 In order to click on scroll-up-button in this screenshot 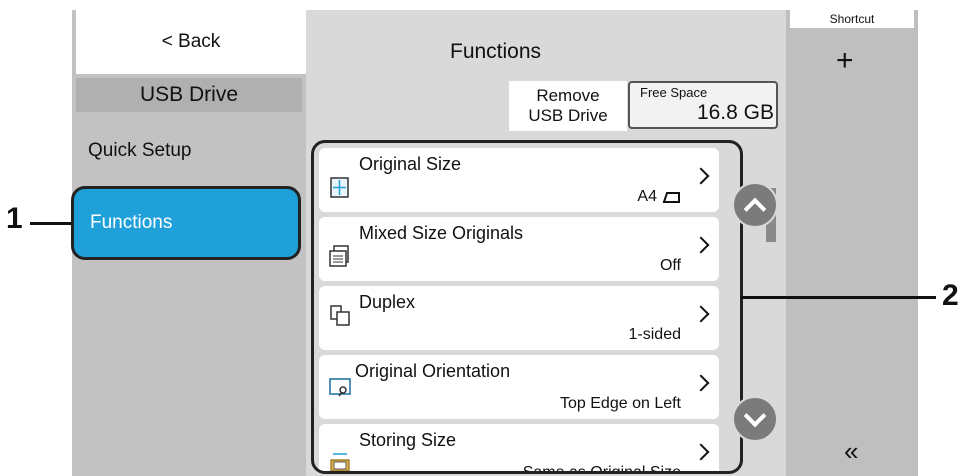, I will do `click(755, 205)`.